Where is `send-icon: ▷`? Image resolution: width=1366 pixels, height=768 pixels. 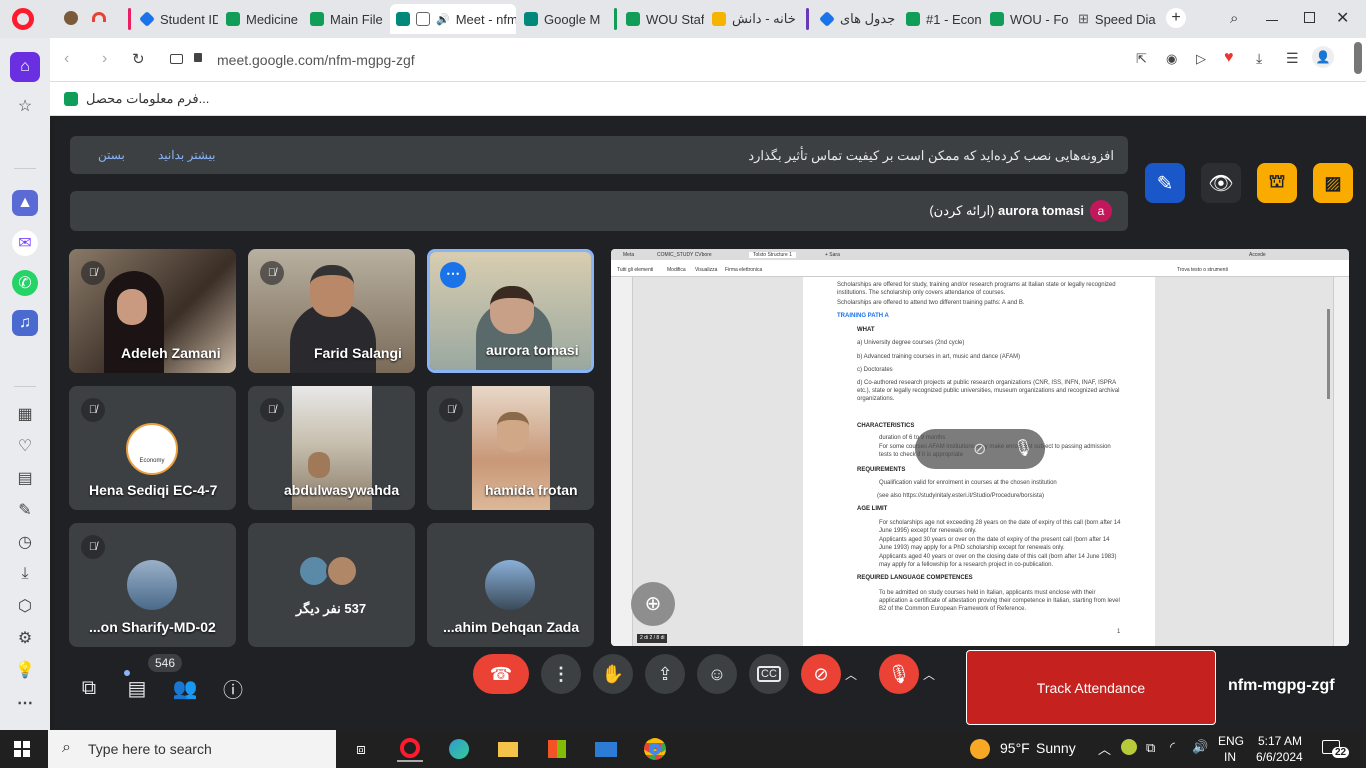 send-icon: ▷ is located at coordinates (1201, 59).